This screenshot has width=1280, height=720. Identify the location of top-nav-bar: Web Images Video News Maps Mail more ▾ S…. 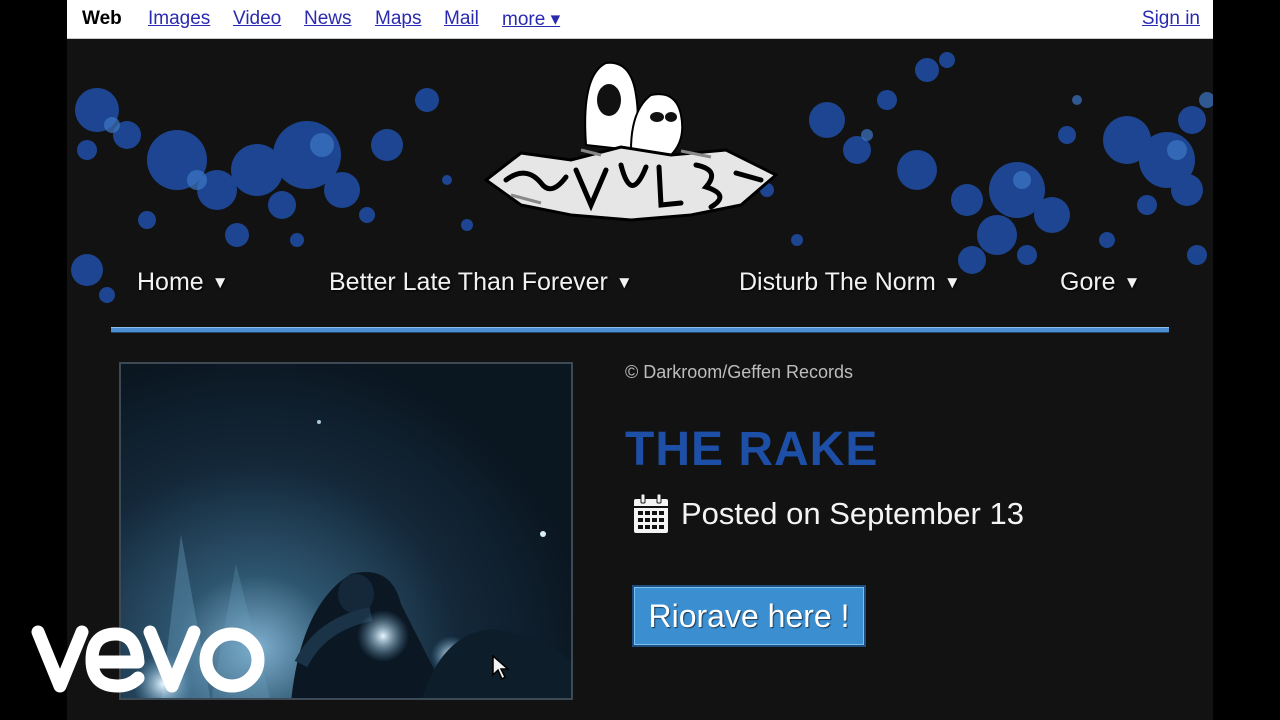
(640, 19).